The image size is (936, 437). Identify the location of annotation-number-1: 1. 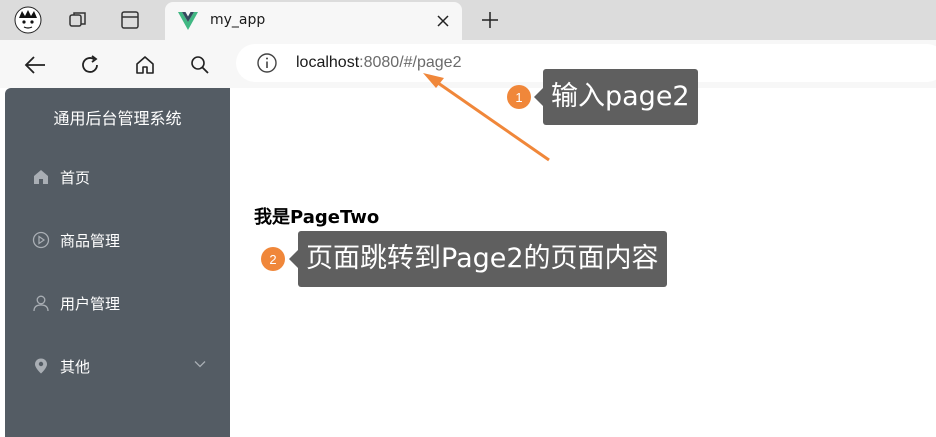
(519, 97).